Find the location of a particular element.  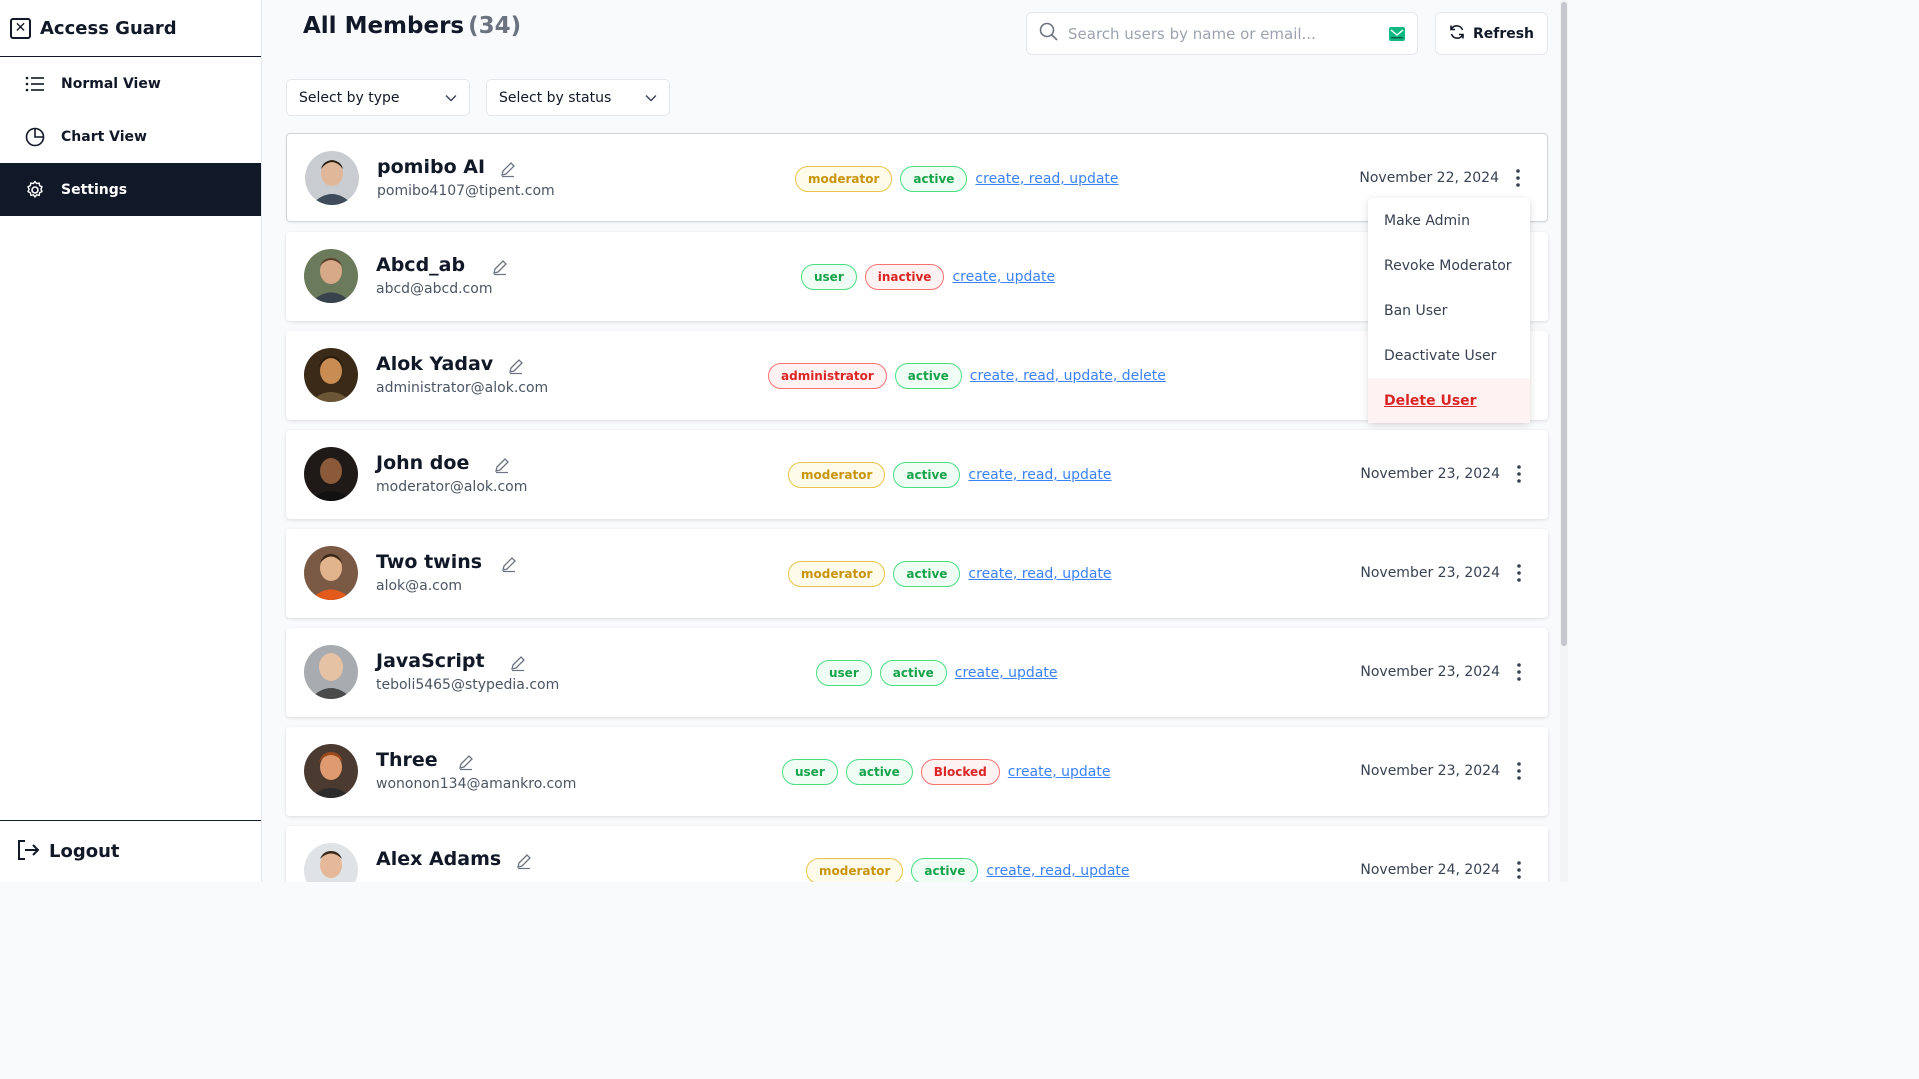

member-email: teboli5465@stypedia.com is located at coordinates (468, 685).